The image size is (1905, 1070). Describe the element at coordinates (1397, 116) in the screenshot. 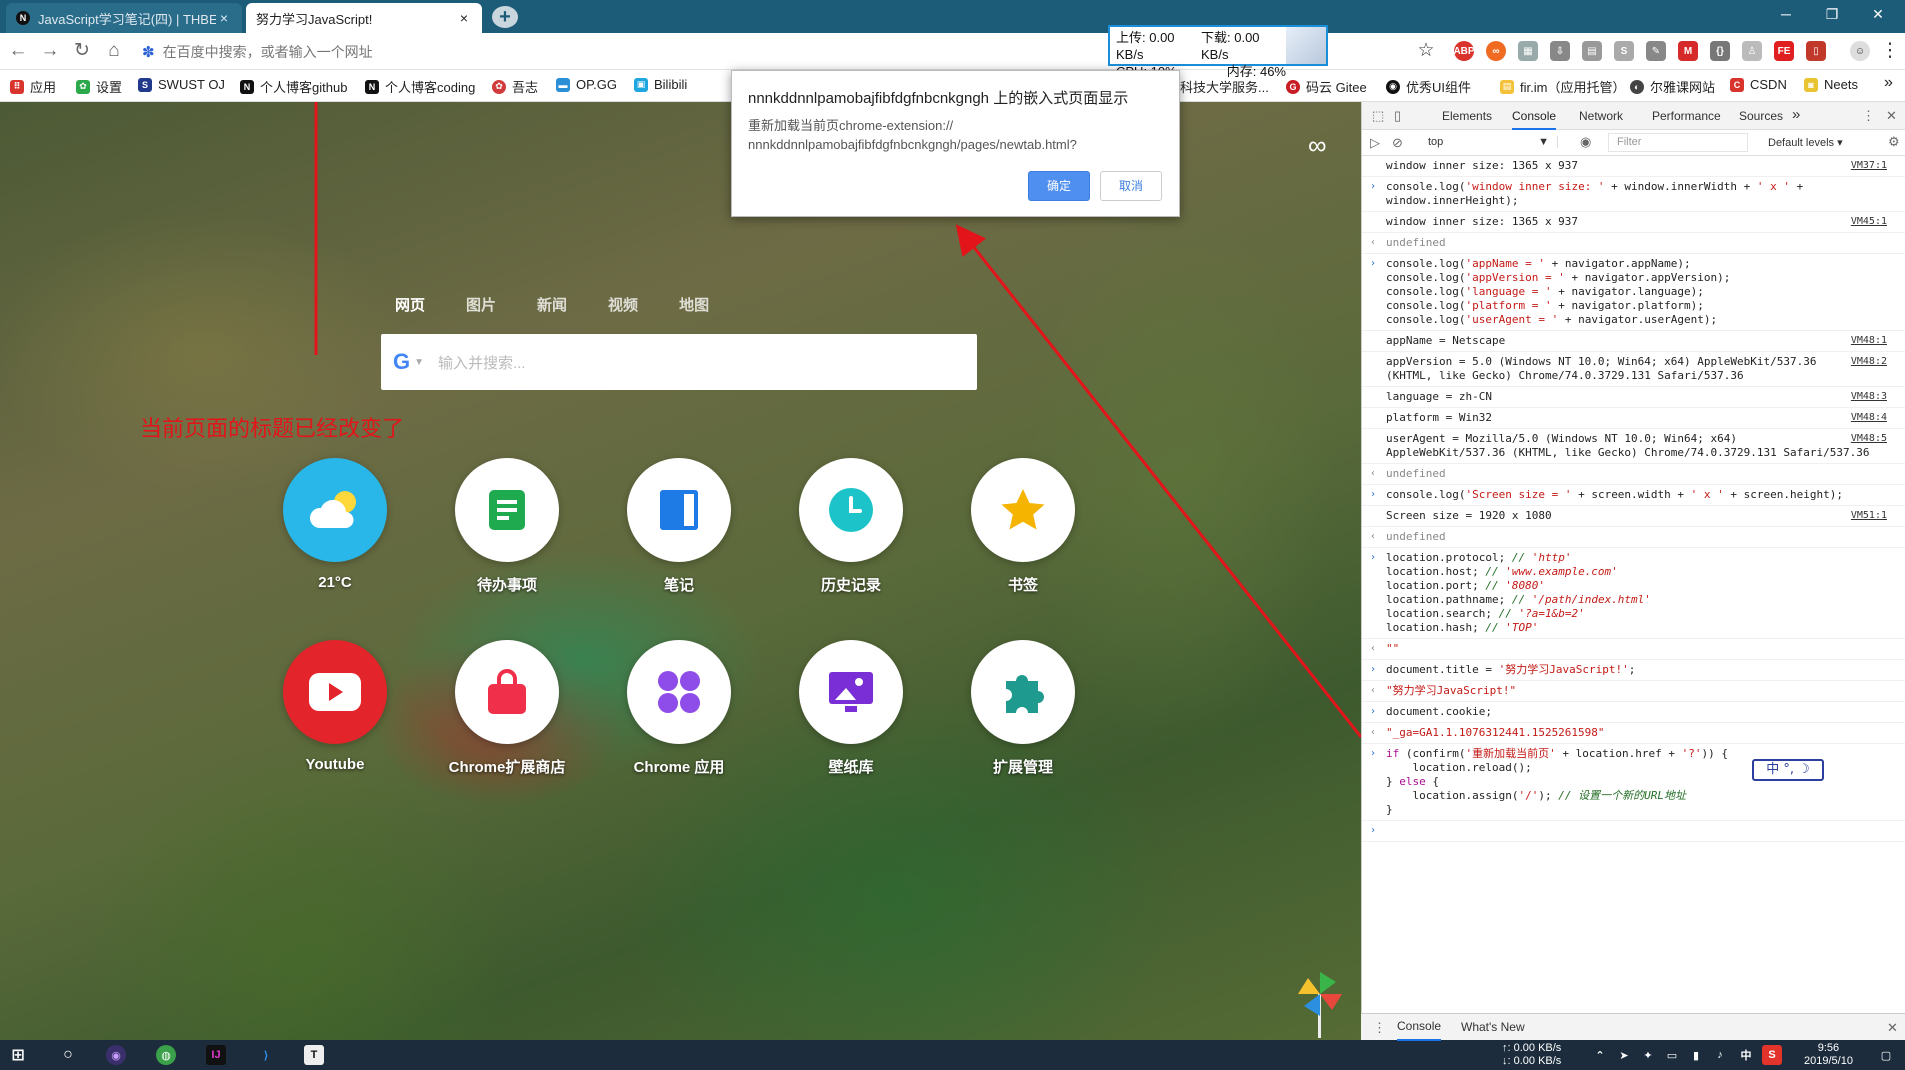

I see `device-toolbar-icon: ▯` at that location.